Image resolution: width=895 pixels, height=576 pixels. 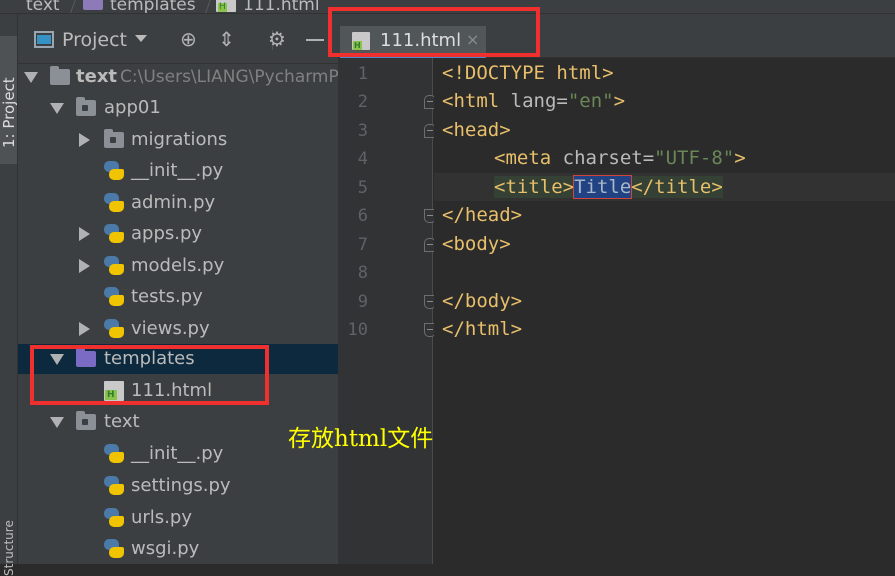 What do you see at coordinates (362, 188) in the screenshot?
I see `line-number: 5` at bounding box center [362, 188].